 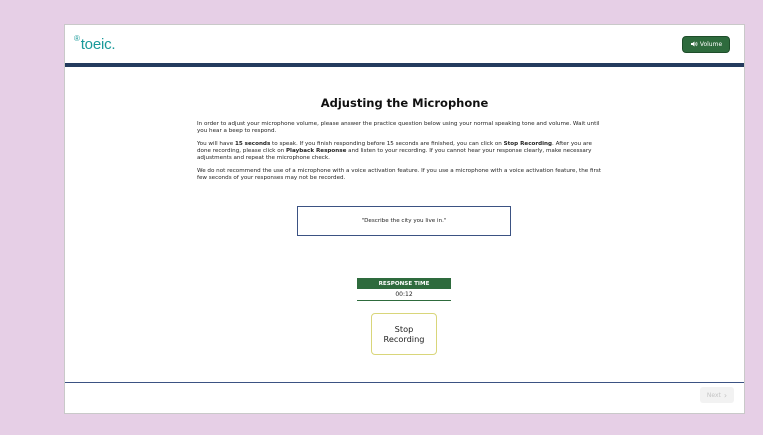 I want to click on speaker-icon, so click(x=694, y=45).